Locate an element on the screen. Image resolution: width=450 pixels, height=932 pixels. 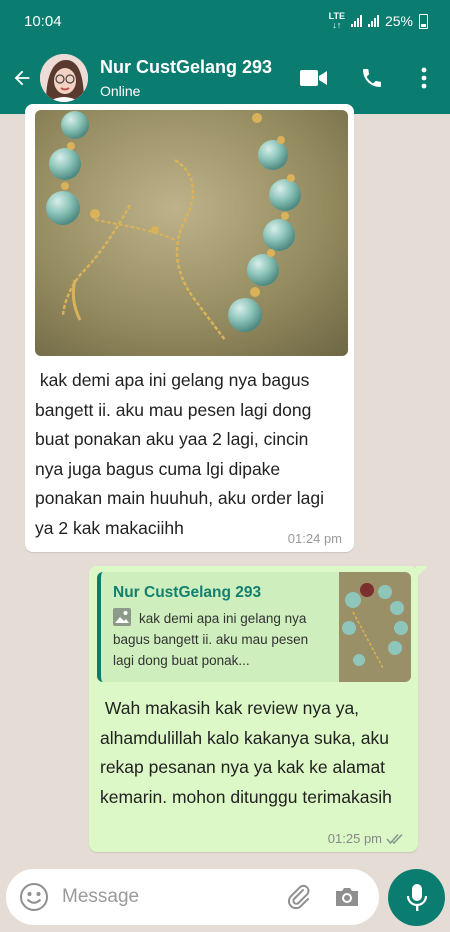
back-arrow-icon is located at coordinates (22, 78).